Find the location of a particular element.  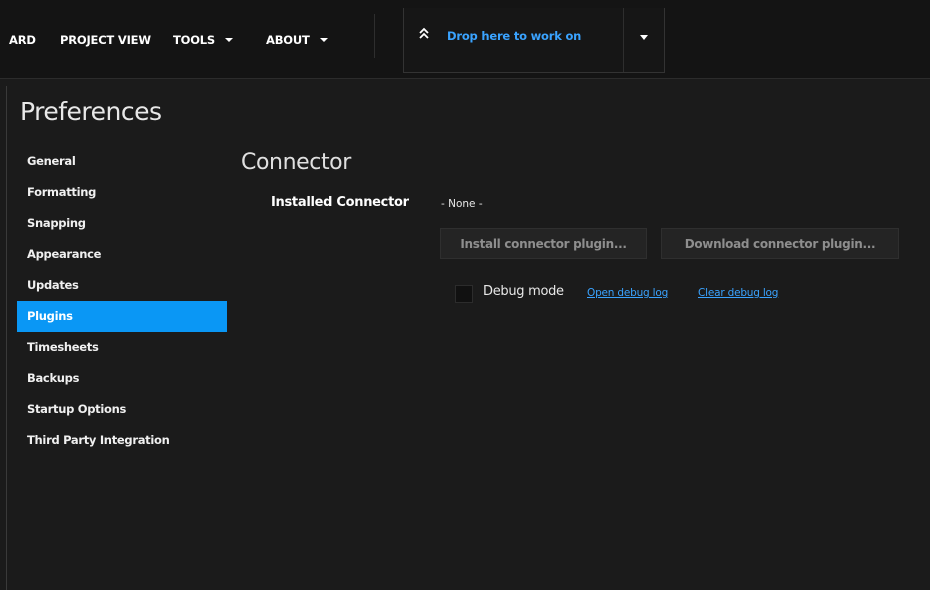

menu-about-label: ABOUT is located at coordinates (288, 40).